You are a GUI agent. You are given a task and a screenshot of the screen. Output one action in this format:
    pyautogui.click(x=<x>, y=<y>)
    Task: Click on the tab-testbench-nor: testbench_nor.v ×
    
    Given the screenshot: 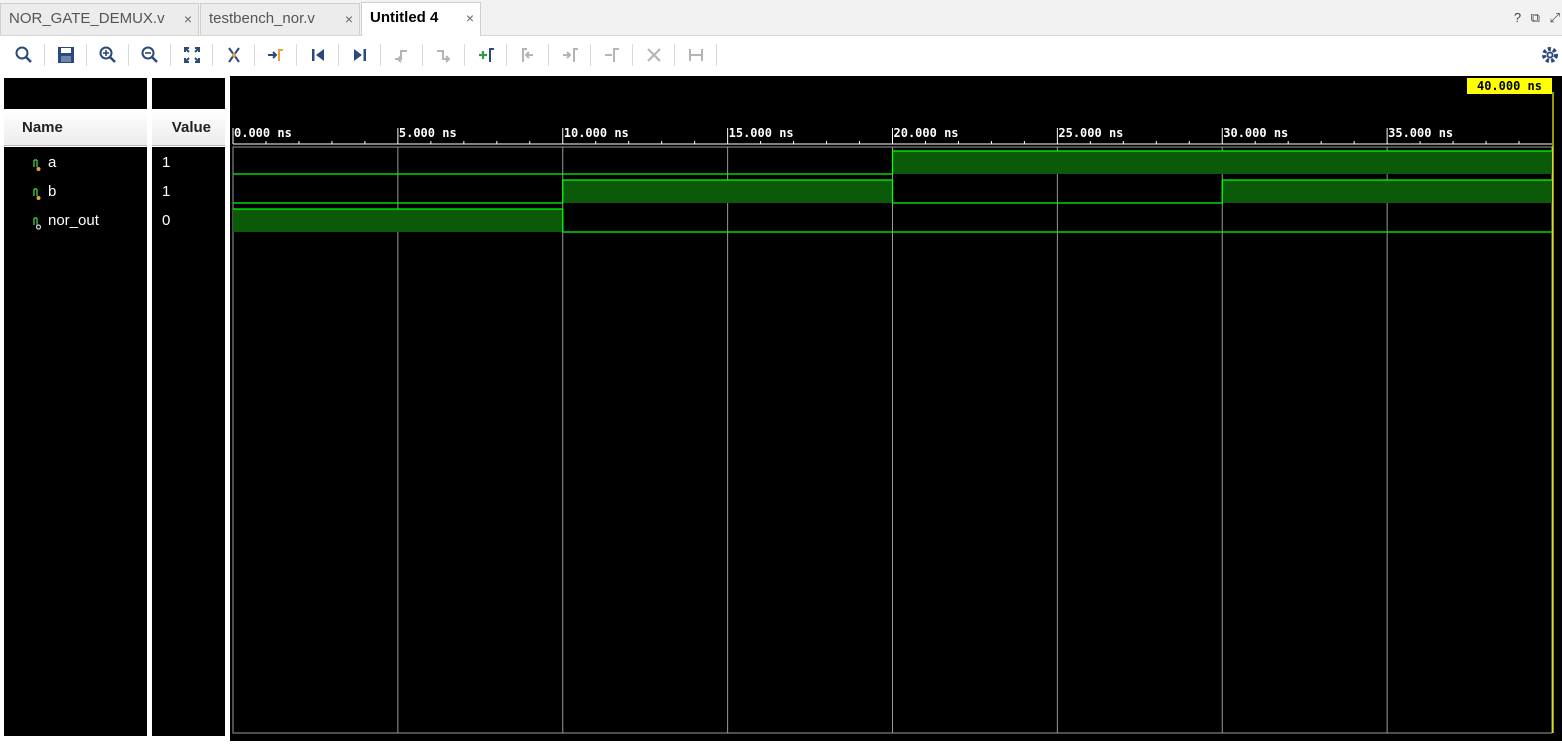 What is the action you would take?
    pyautogui.click(x=280, y=19)
    